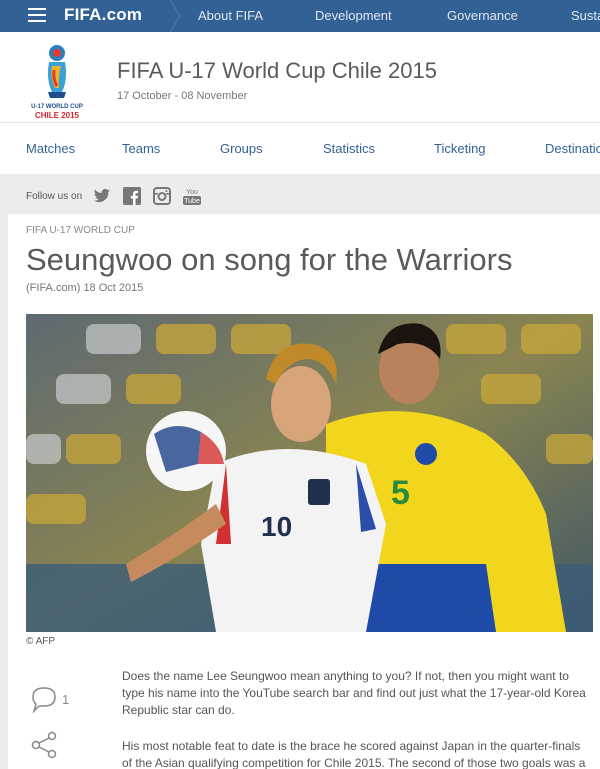  What do you see at coordinates (37, 15) in the screenshot?
I see `menu-icon` at bounding box center [37, 15].